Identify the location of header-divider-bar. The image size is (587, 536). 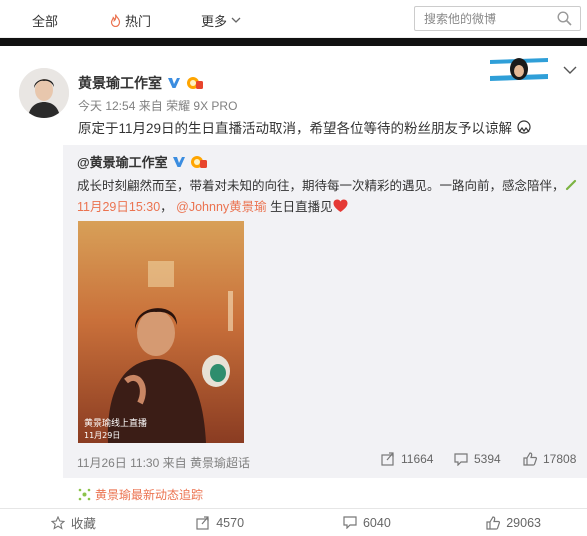
(293, 42).